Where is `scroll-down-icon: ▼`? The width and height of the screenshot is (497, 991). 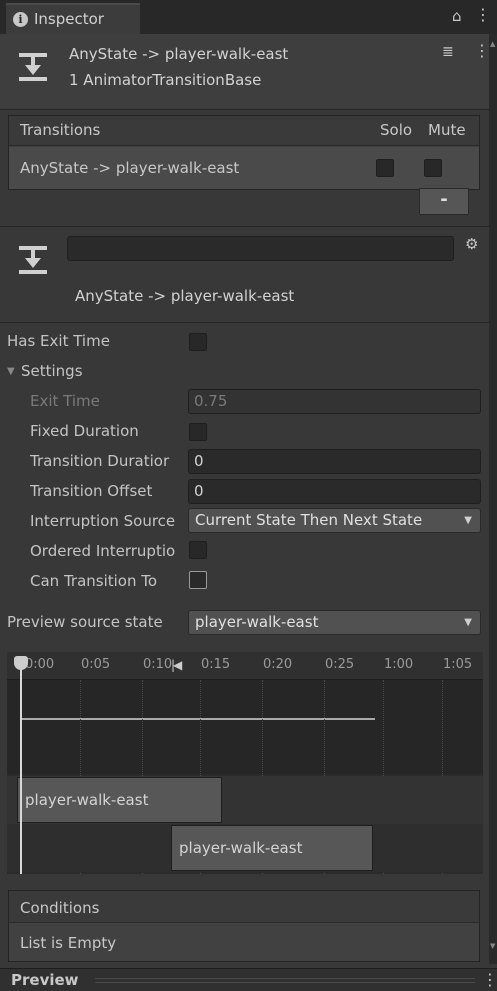
scroll-down-icon: ▼ is located at coordinates (492, 946).